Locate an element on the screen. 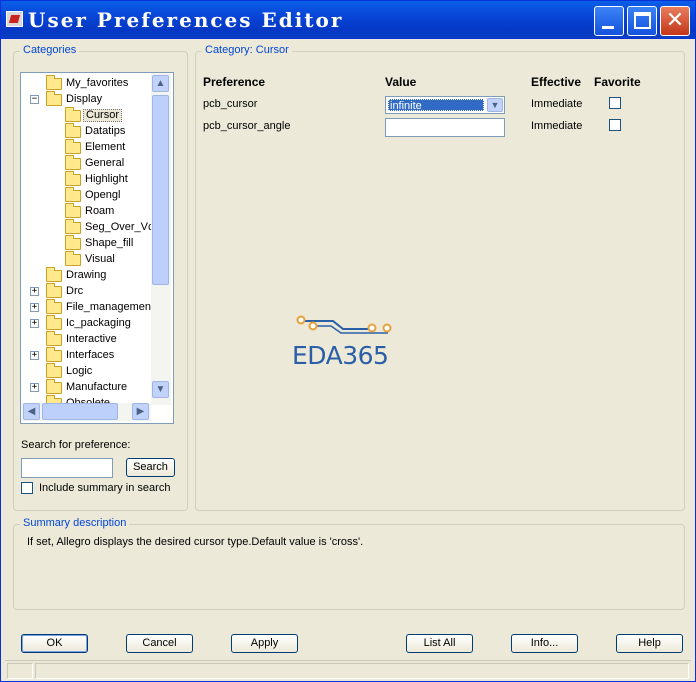 This screenshot has height=682, width=696. include-summary-checkbox is located at coordinates (27, 488).